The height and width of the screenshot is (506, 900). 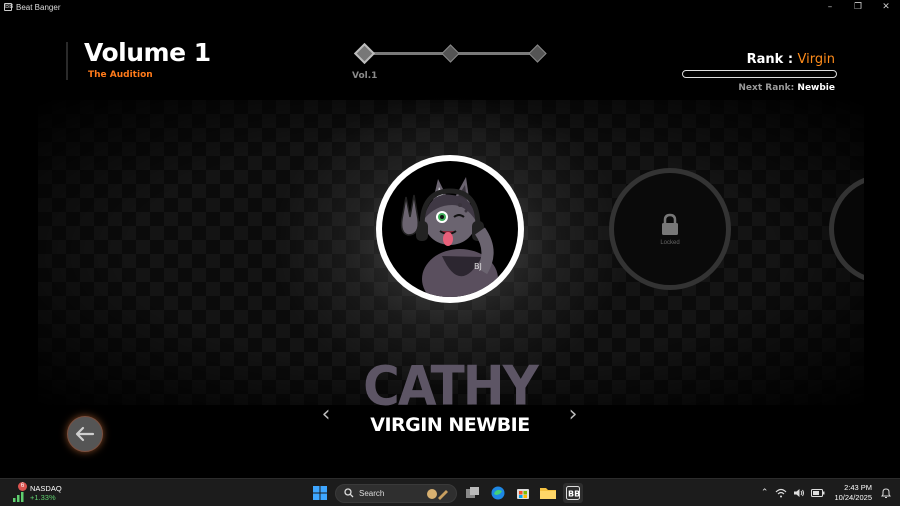 I want to click on rank-display: Rank : Virgin, so click(x=791, y=59).